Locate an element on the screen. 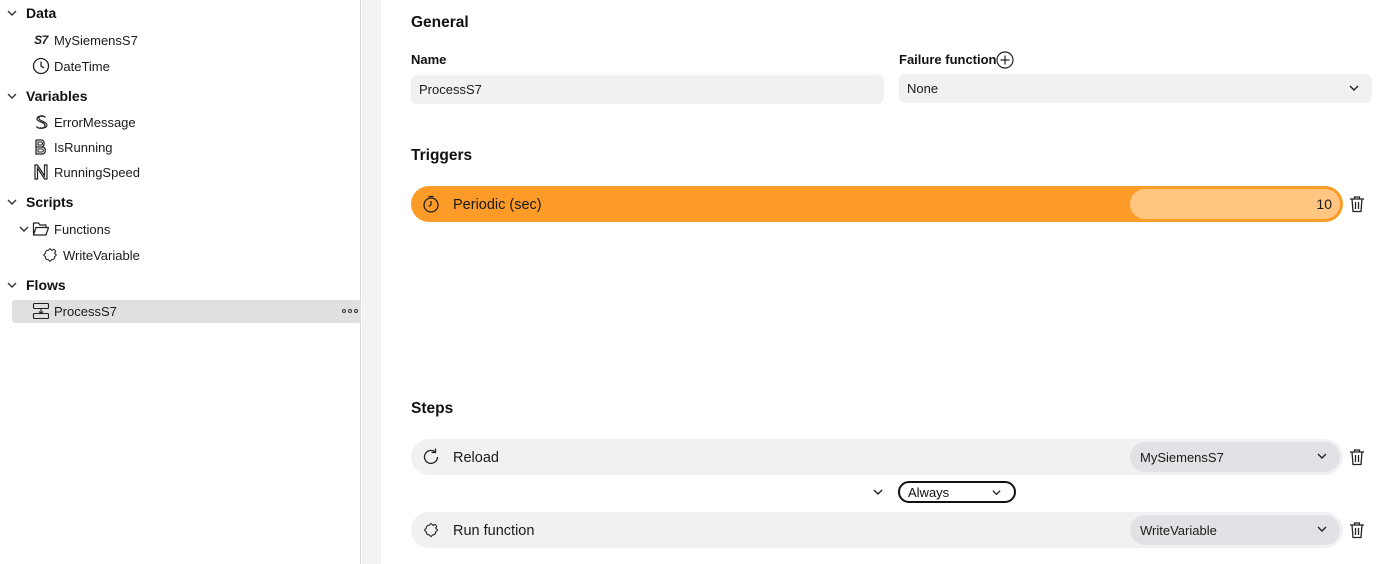 The image size is (1385, 564). tree-item-processs7: ProcessS7 is located at coordinates (74, 311).